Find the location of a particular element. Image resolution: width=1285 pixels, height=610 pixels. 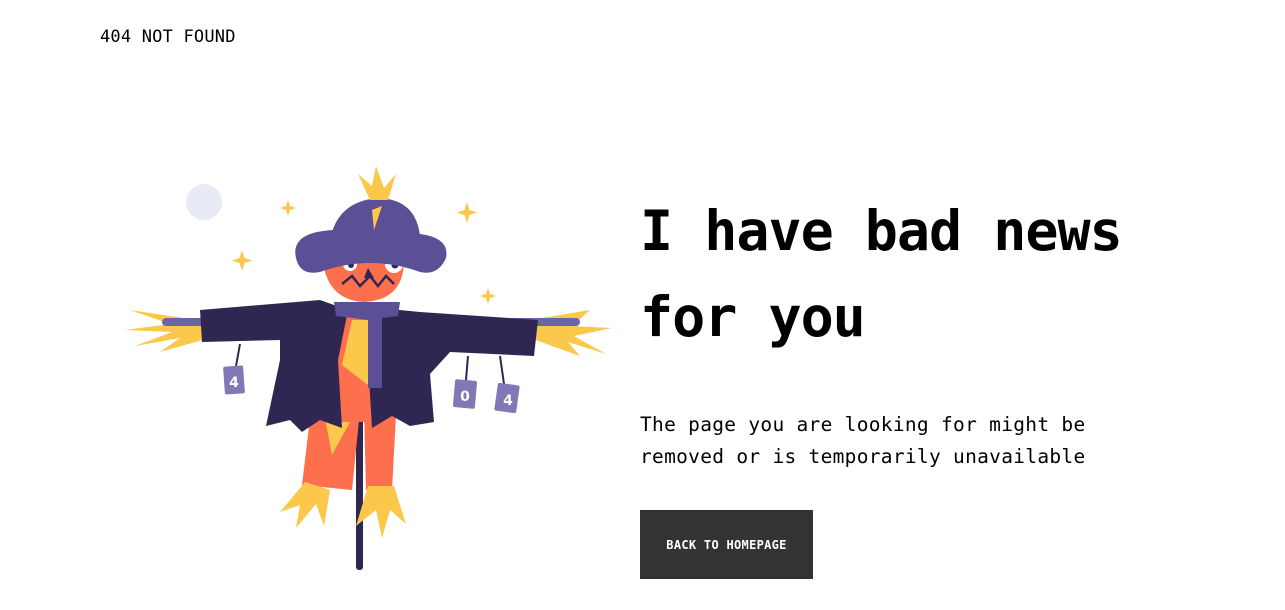

back-to-homepage-button: BACK TO HOMEPAGE is located at coordinates (726, 544).